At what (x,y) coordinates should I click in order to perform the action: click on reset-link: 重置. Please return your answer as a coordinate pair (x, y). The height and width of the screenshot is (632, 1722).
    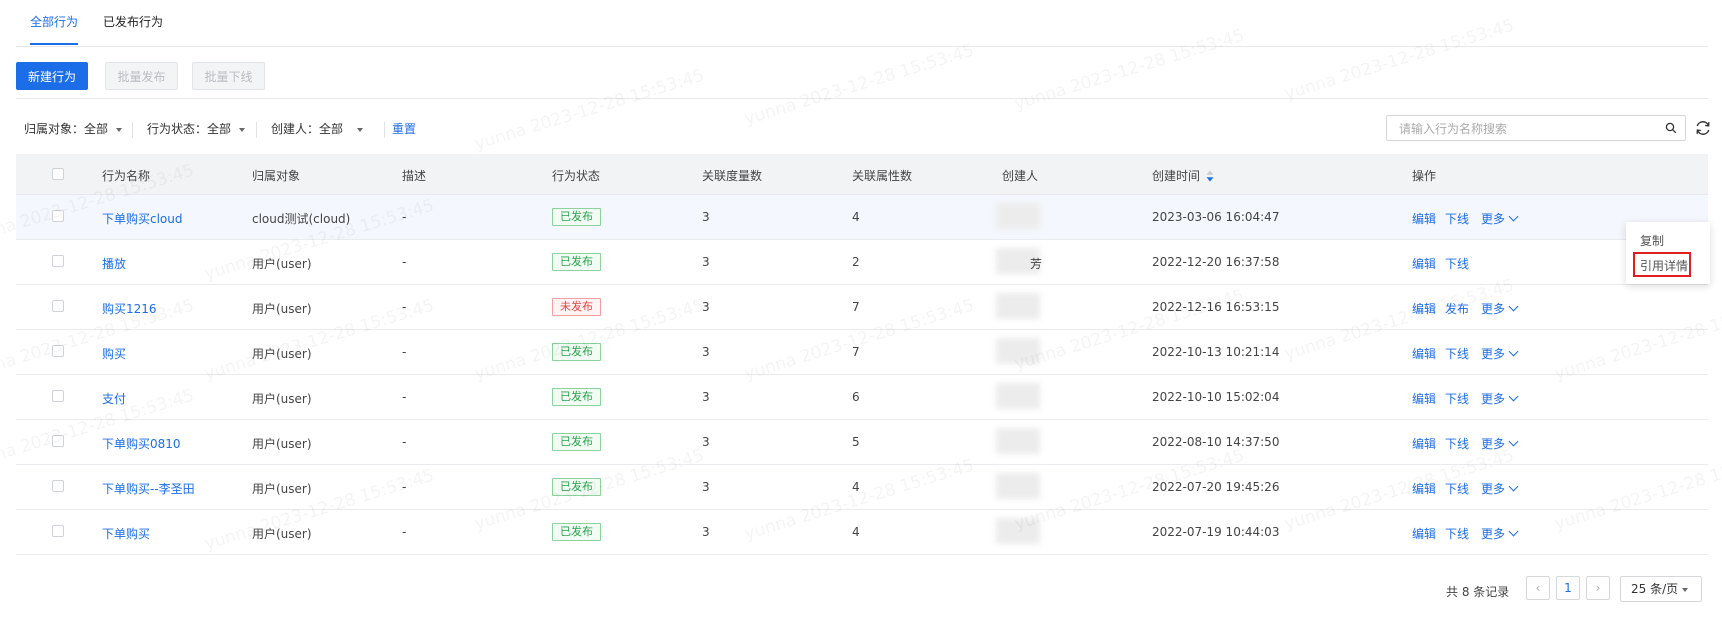
    Looking at the image, I should click on (404, 128).